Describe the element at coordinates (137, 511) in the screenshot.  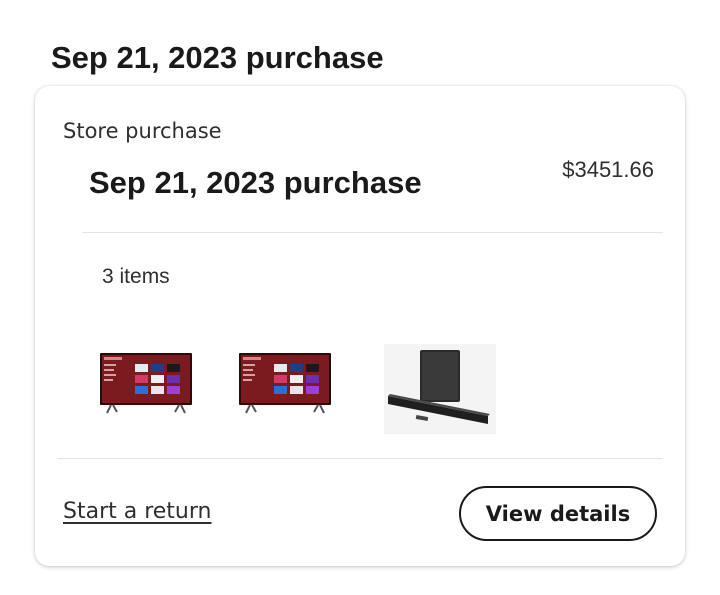
I see `start-return-link: Start a return` at that location.